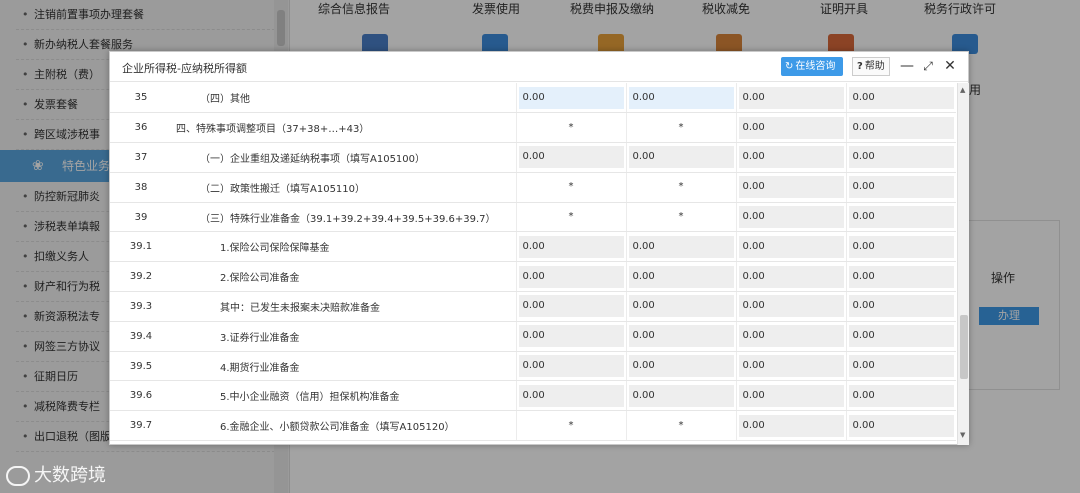  I want to click on row-label-text: 3.证券行业准备金, so click(260, 338).